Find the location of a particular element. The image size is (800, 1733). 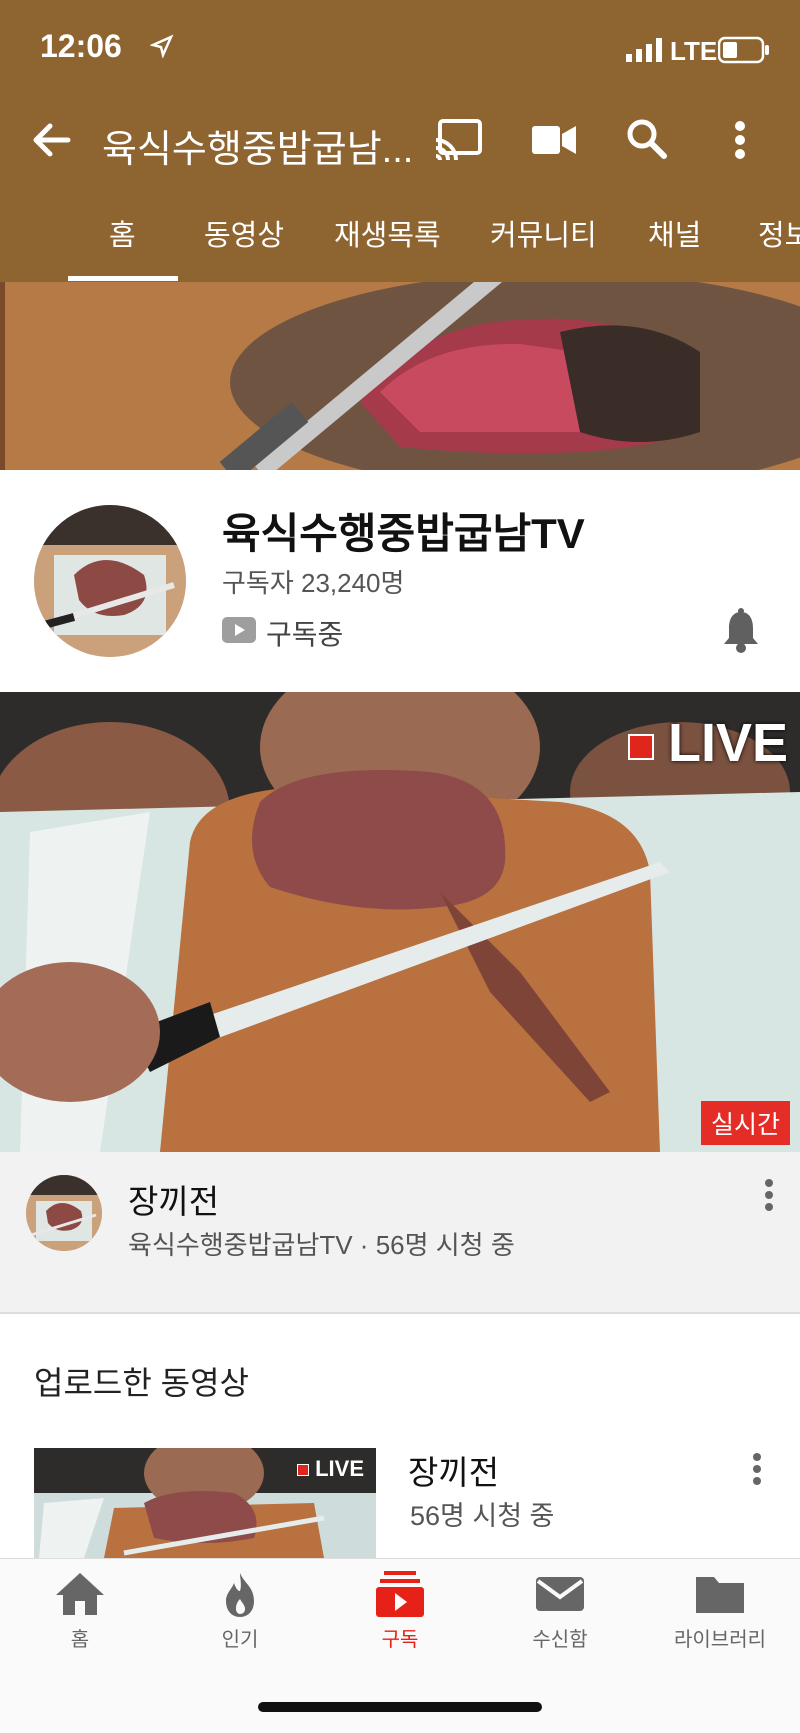

nav-library-label: 라이브러리 is located at coordinates (720, 1640).